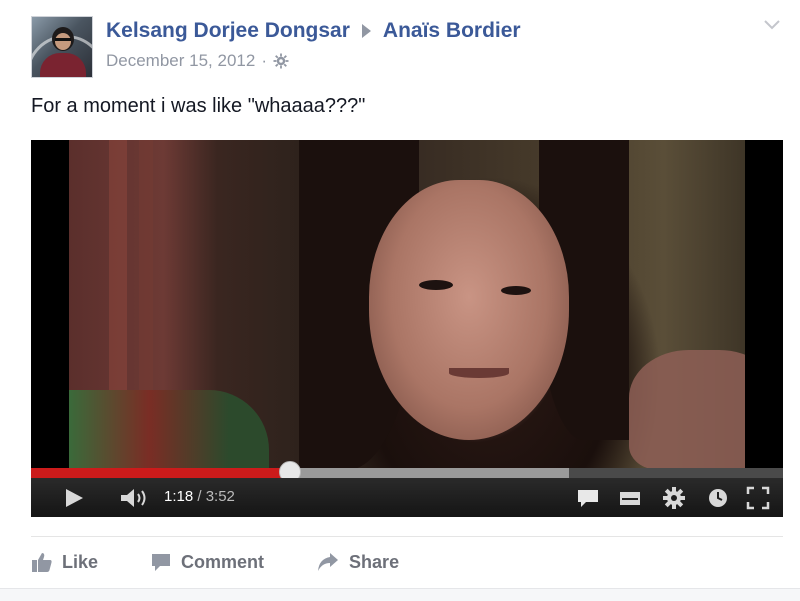 The height and width of the screenshot is (601, 800). What do you see at coordinates (42, 562) in the screenshot?
I see `thumbs-up-icon` at bounding box center [42, 562].